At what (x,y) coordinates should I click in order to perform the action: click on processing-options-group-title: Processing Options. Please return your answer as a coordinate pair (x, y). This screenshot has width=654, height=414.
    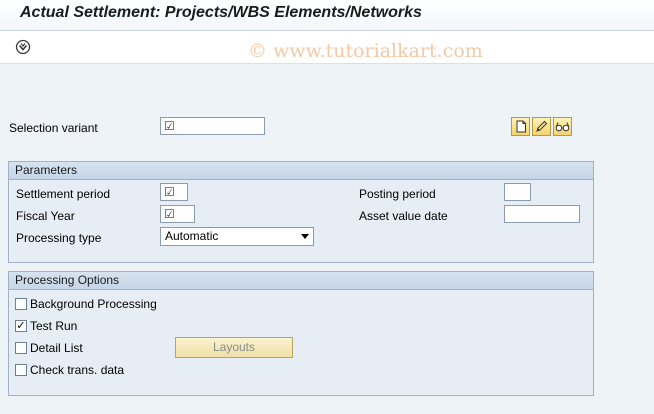
    Looking at the image, I should click on (301, 281).